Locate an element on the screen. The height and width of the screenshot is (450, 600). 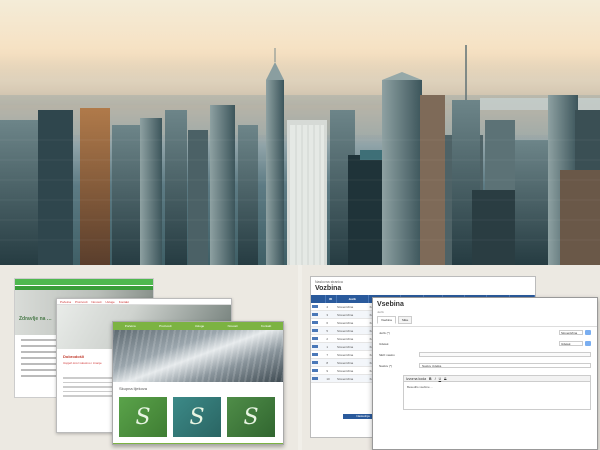
field-label: Izdelek is located at coordinates (384, 343).